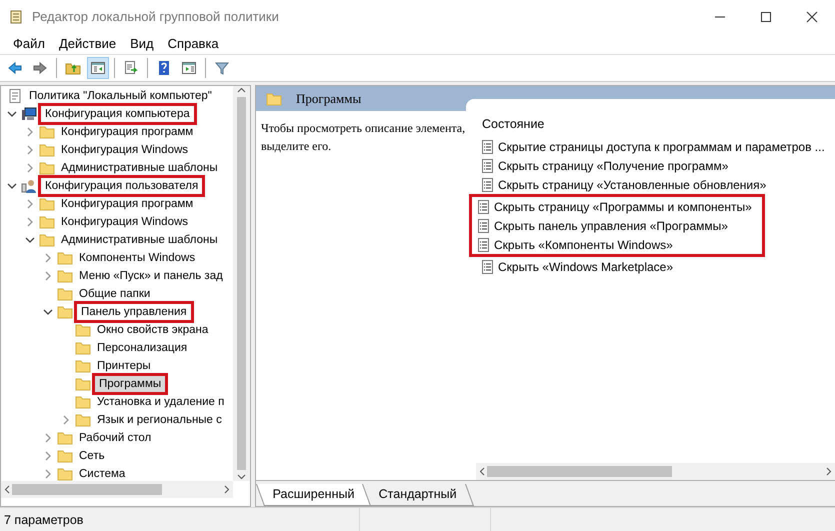  I want to click on setting-row: Скрыть «Компоненты Windows», so click(617, 246).